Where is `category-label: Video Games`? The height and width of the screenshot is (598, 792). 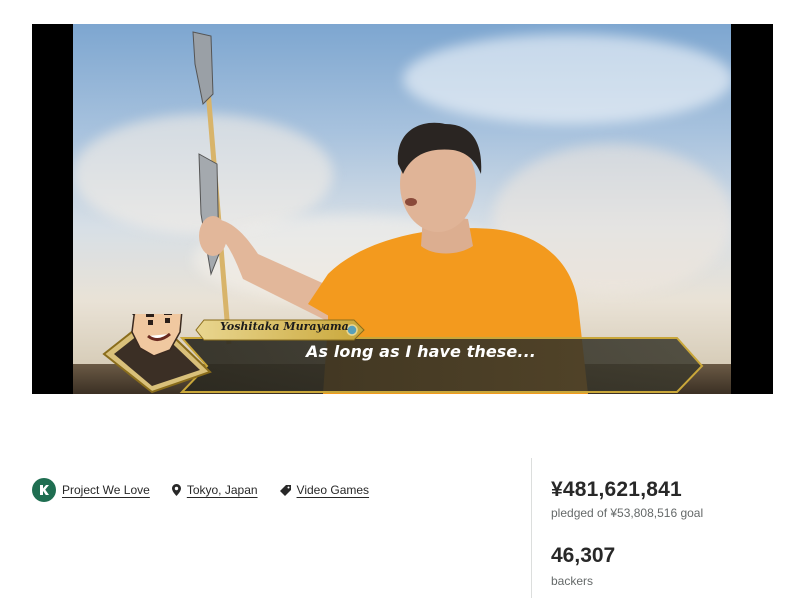
category-label: Video Games is located at coordinates (333, 490).